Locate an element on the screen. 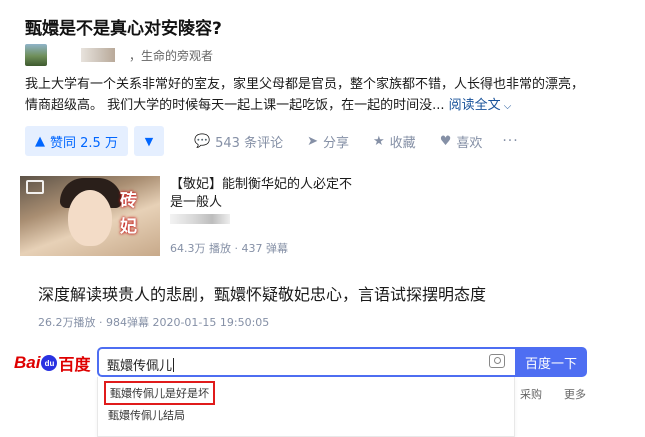 Image resolution: width=645 pixels, height=437 pixels. heart-icon: ♥ is located at coordinates (445, 141).